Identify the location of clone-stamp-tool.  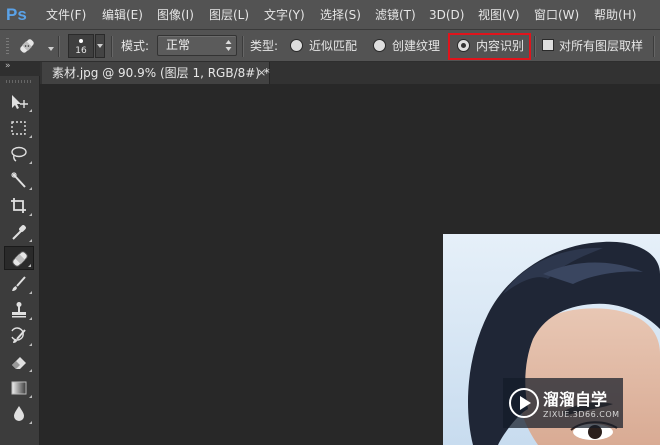
(19, 310).